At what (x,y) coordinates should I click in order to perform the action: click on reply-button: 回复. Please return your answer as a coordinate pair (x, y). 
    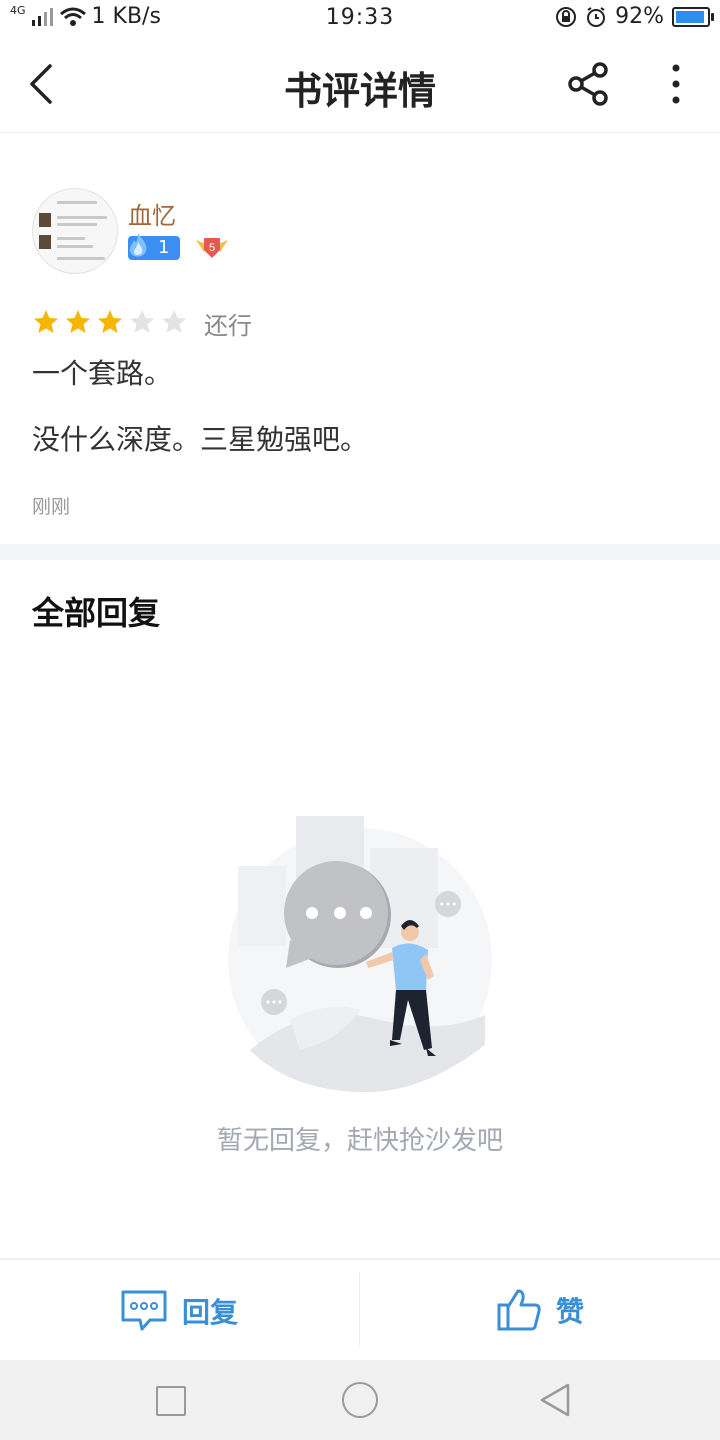
    Looking at the image, I should click on (200, 1311).